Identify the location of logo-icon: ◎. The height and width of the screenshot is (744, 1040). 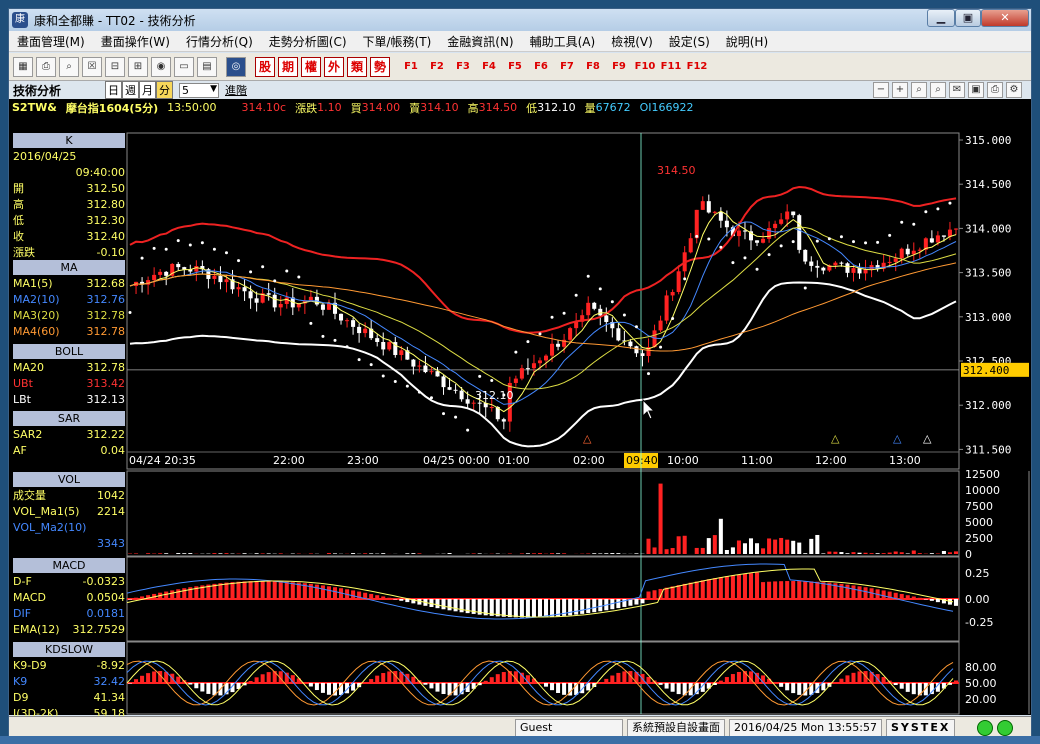
(236, 66).